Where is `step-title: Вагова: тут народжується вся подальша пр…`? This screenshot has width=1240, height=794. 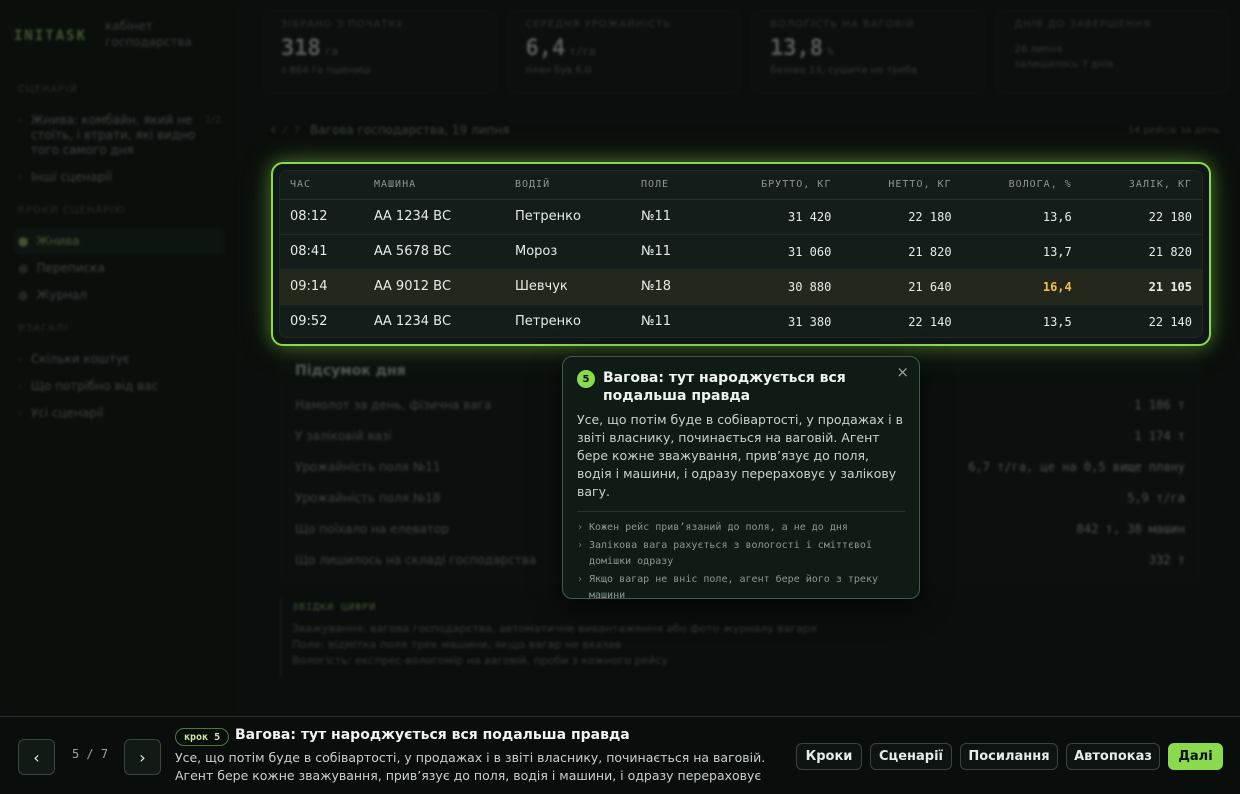 step-title: Вагова: тут народжується вся подальша пр… is located at coordinates (432, 735).